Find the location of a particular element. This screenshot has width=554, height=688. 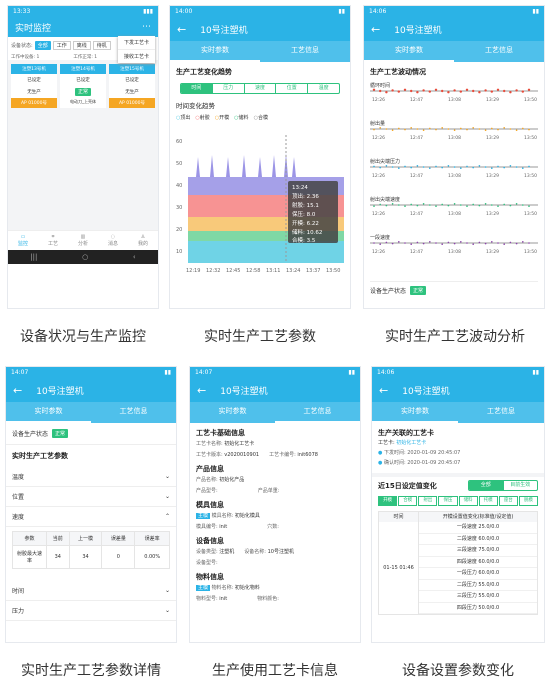

group-position: 位置 ⌄ is located at coordinates (91, 497).